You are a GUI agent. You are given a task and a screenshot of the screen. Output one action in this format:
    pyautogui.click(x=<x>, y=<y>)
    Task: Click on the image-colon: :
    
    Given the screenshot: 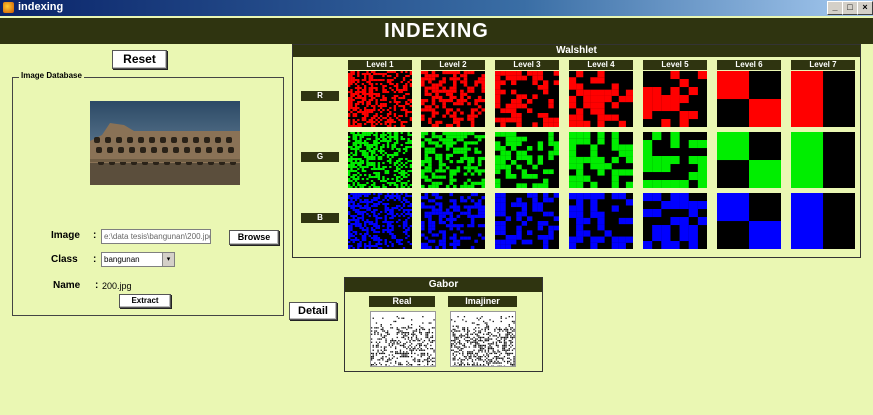 What is the action you would take?
    pyautogui.click(x=95, y=235)
    